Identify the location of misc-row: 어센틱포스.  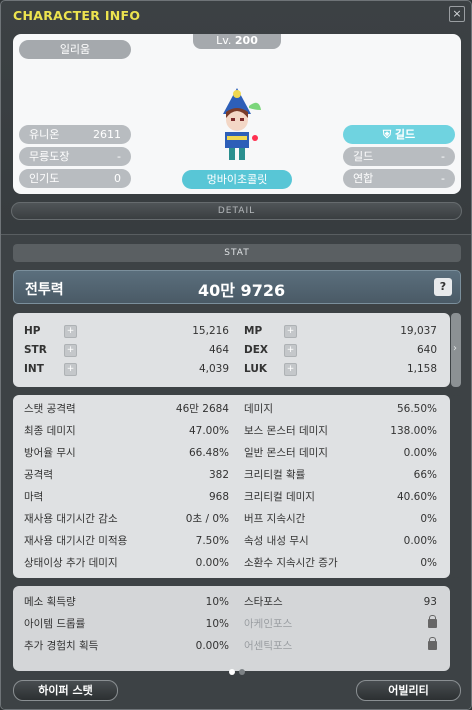
(340, 646).